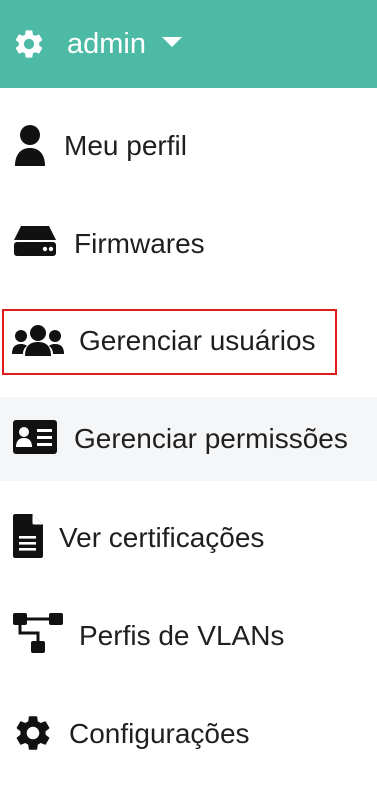  Describe the element at coordinates (182, 635) in the screenshot. I see `menu-item-label: Perfis de VLANs` at that location.